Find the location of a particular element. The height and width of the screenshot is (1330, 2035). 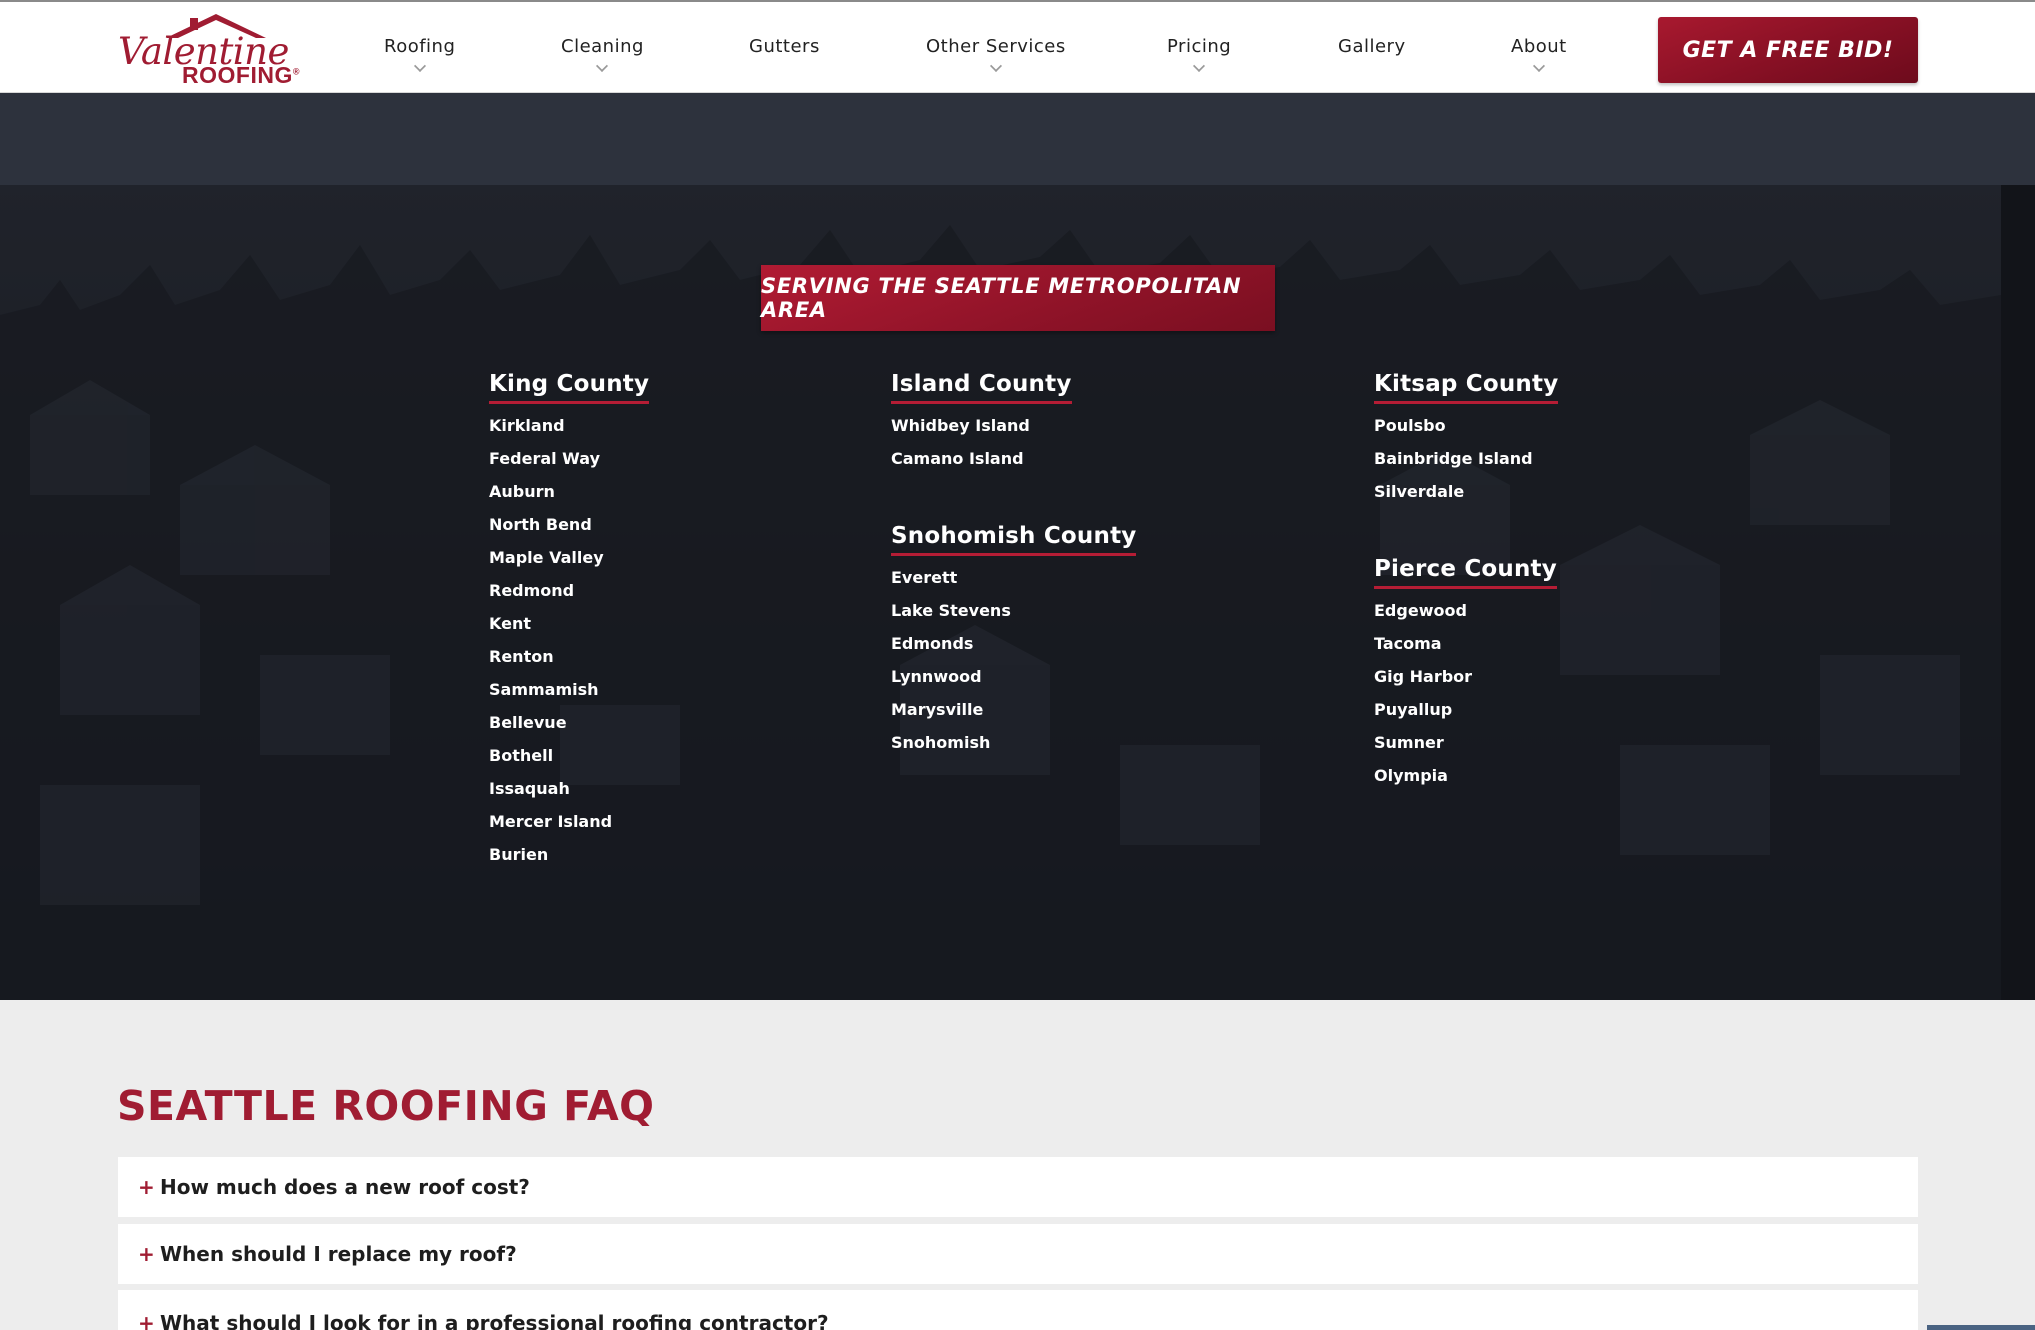

city-link: Sumner is located at coordinates (1465, 749).